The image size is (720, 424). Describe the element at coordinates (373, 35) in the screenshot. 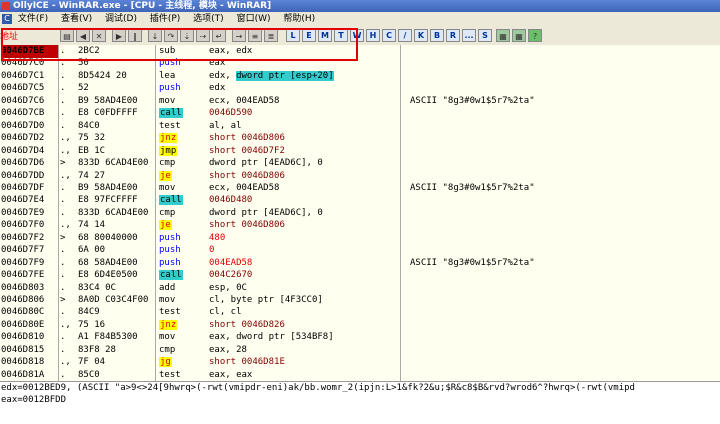

I see `toolbar-H: H` at that location.